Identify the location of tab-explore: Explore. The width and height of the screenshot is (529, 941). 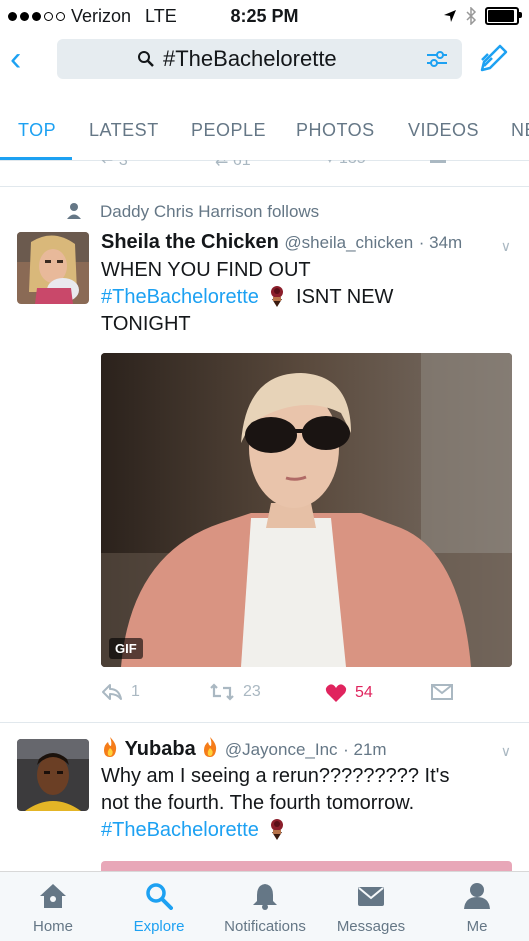
(159, 906).